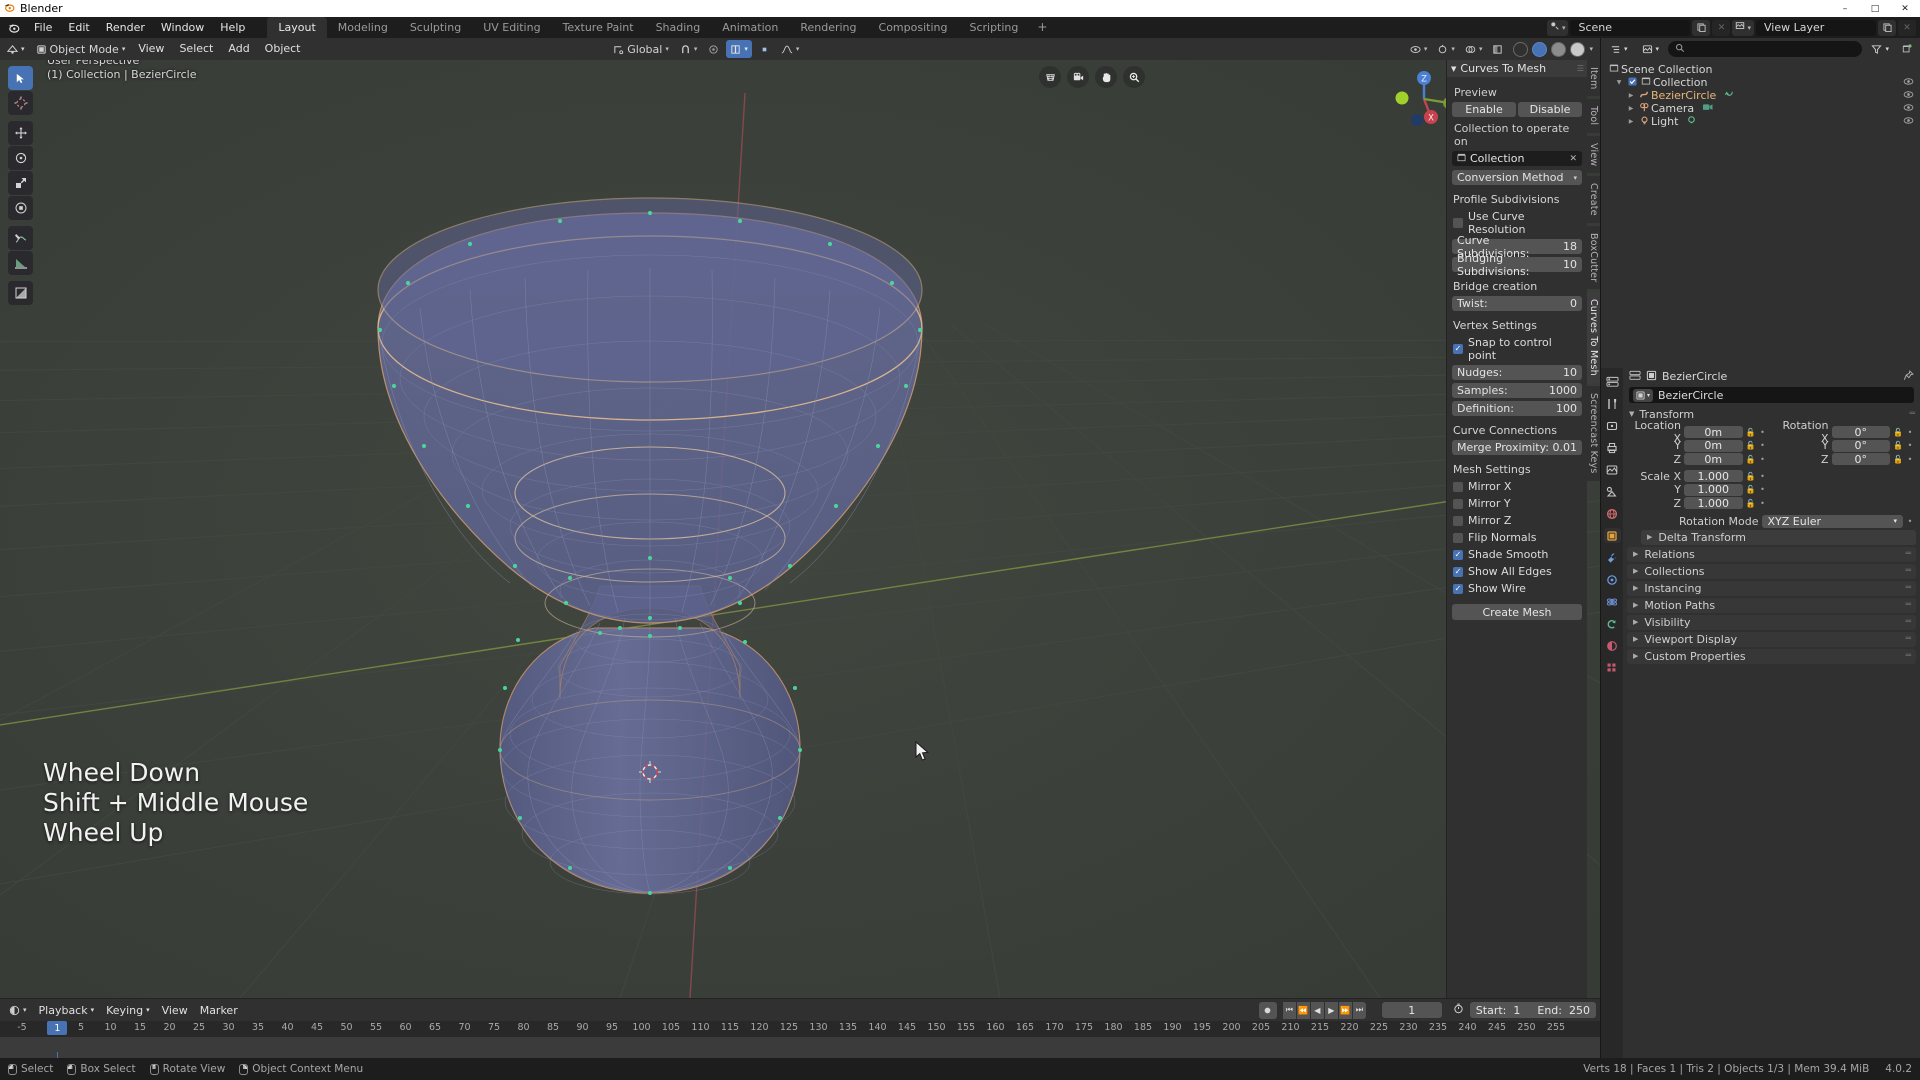 This screenshot has height=1080, width=1920. Describe the element at coordinates (1760, 69) in the screenshot. I see `outliner-row-scene-collection: Scene Collection` at that location.